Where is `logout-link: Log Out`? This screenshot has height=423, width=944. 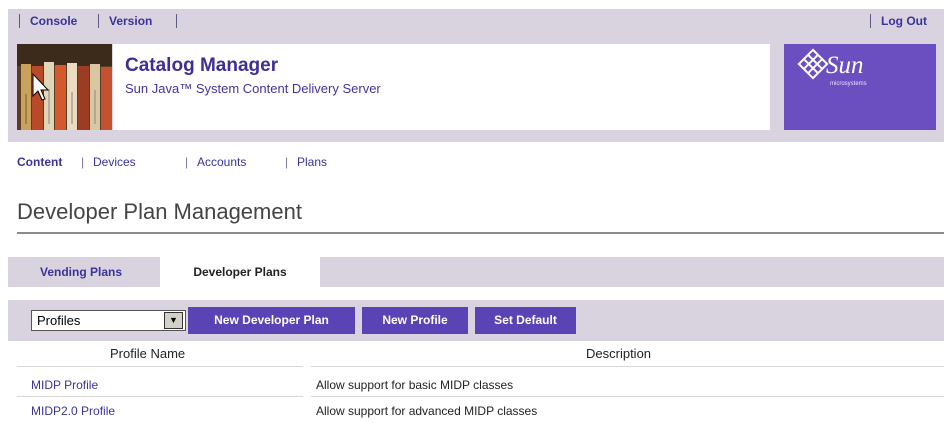 logout-link: Log Out is located at coordinates (904, 21).